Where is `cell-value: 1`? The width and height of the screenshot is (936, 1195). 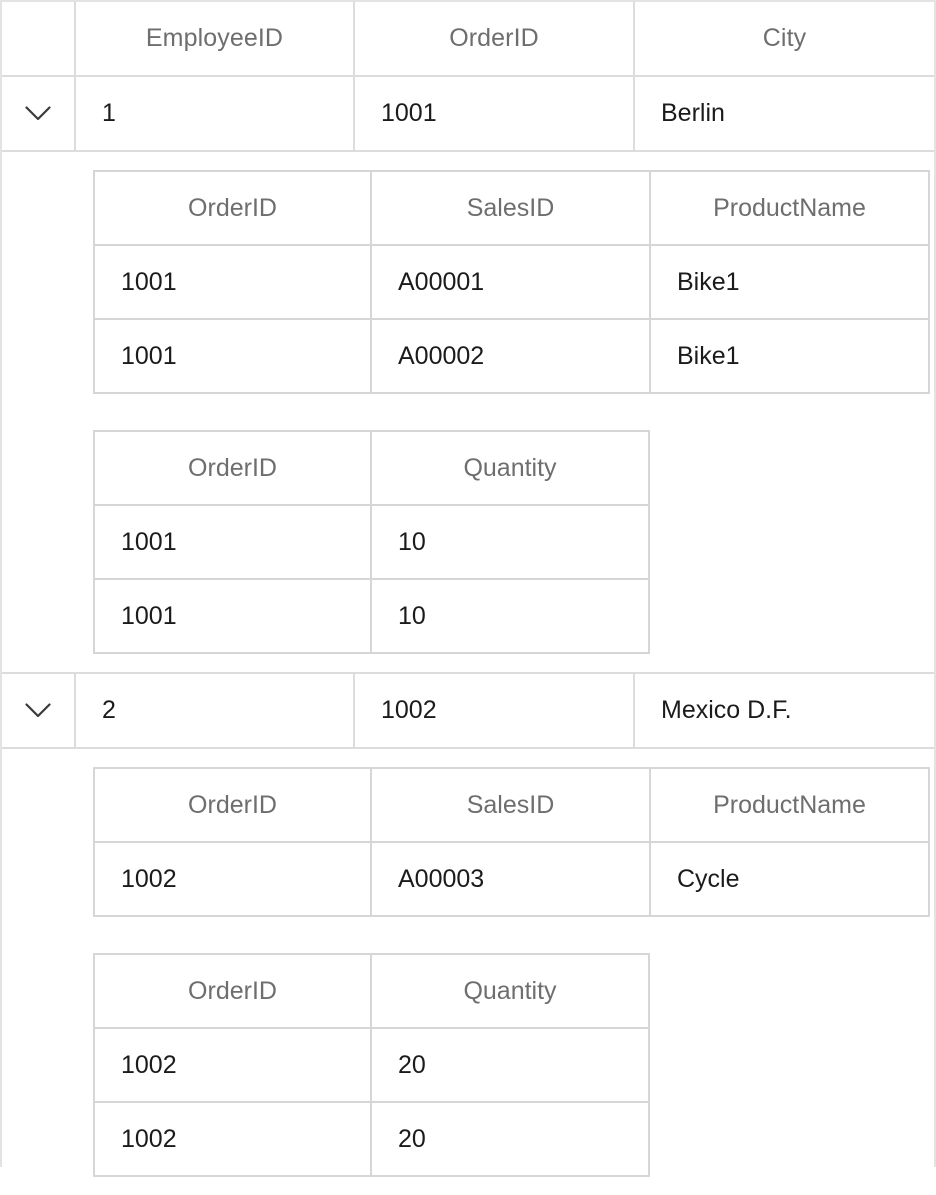 cell-value: 1 is located at coordinates (109, 113).